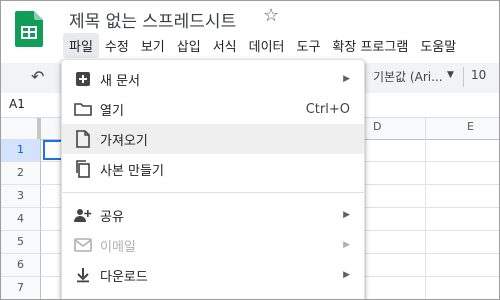  Describe the element at coordinates (21, 265) in the screenshot. I see `row-header-6: 6` at that location.